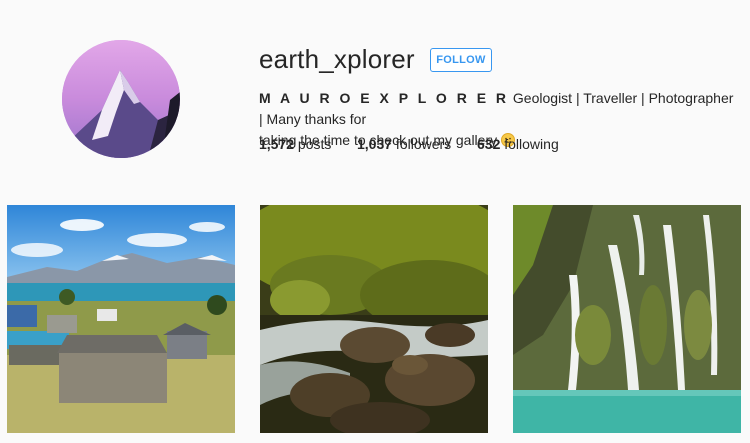  I want to click on posts-label: posts, so click(313, 144).